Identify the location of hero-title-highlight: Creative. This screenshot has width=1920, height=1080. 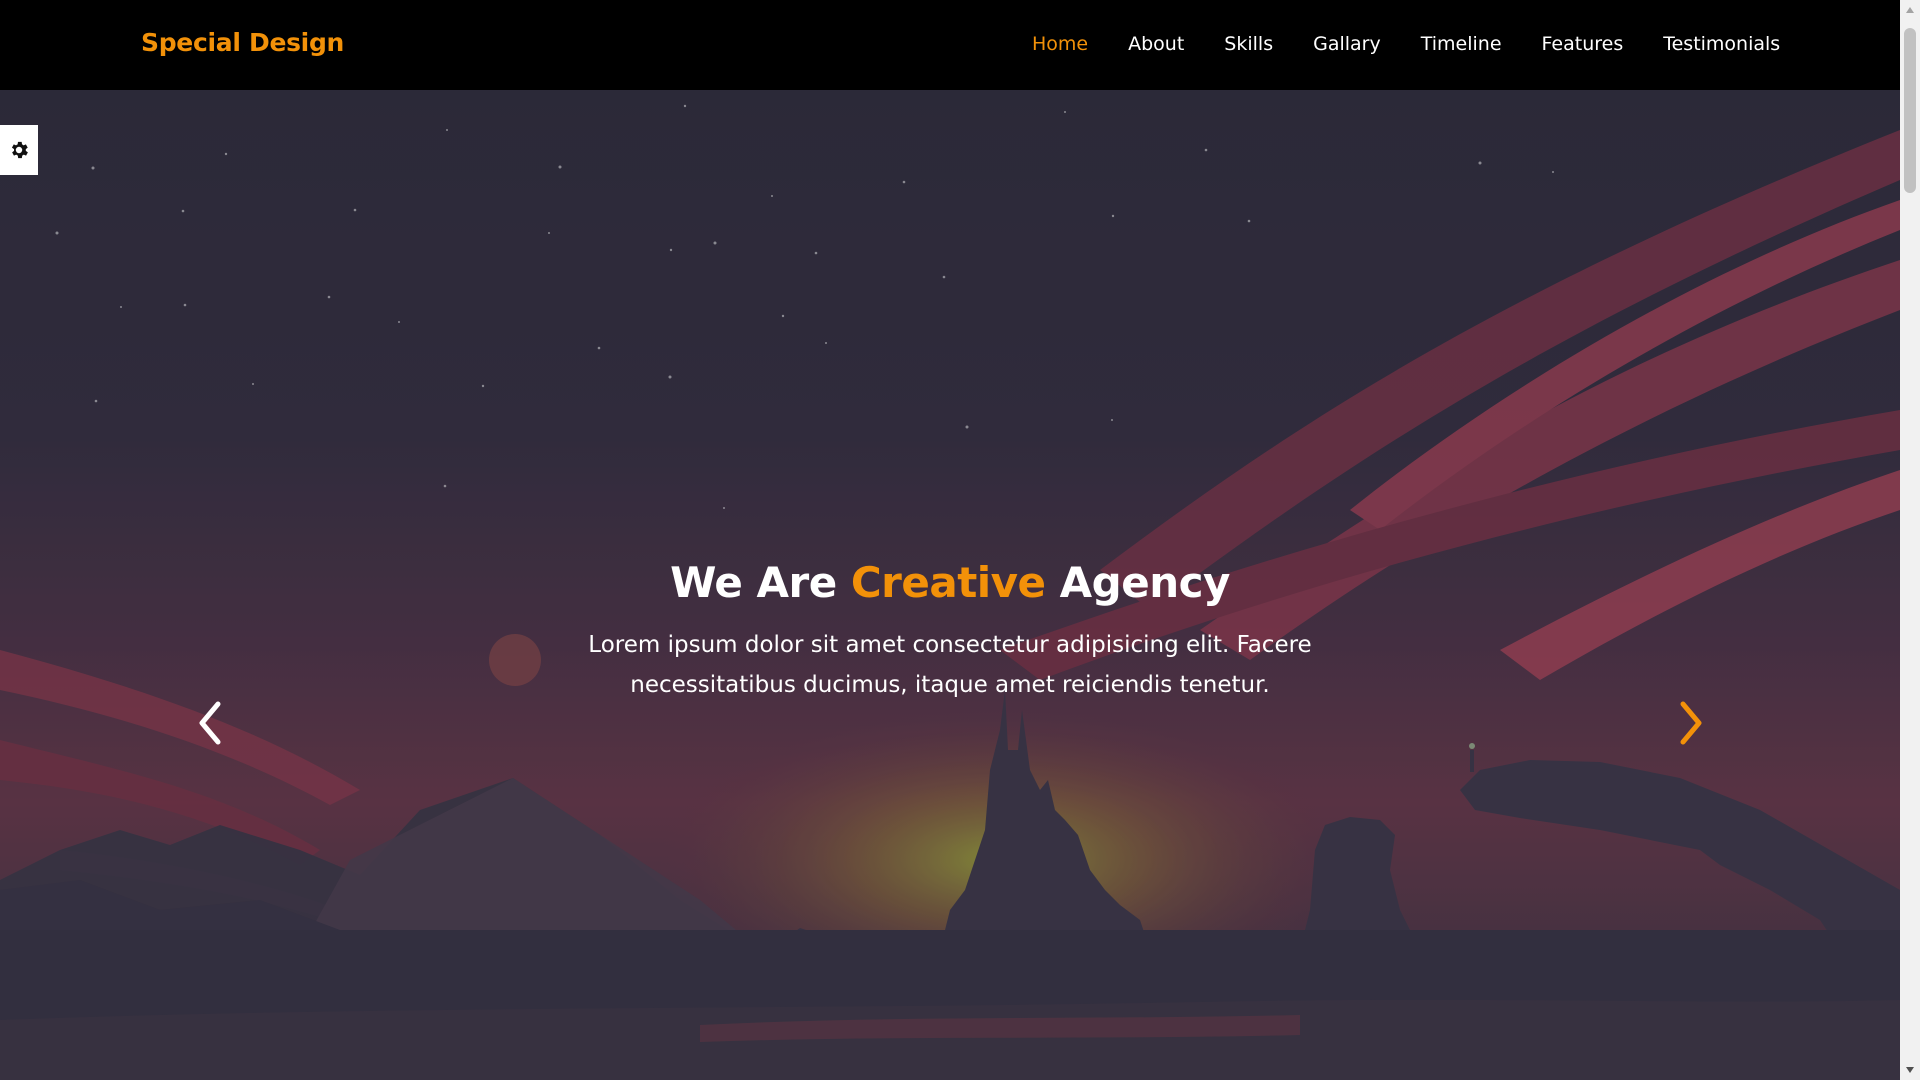
(948, 582).